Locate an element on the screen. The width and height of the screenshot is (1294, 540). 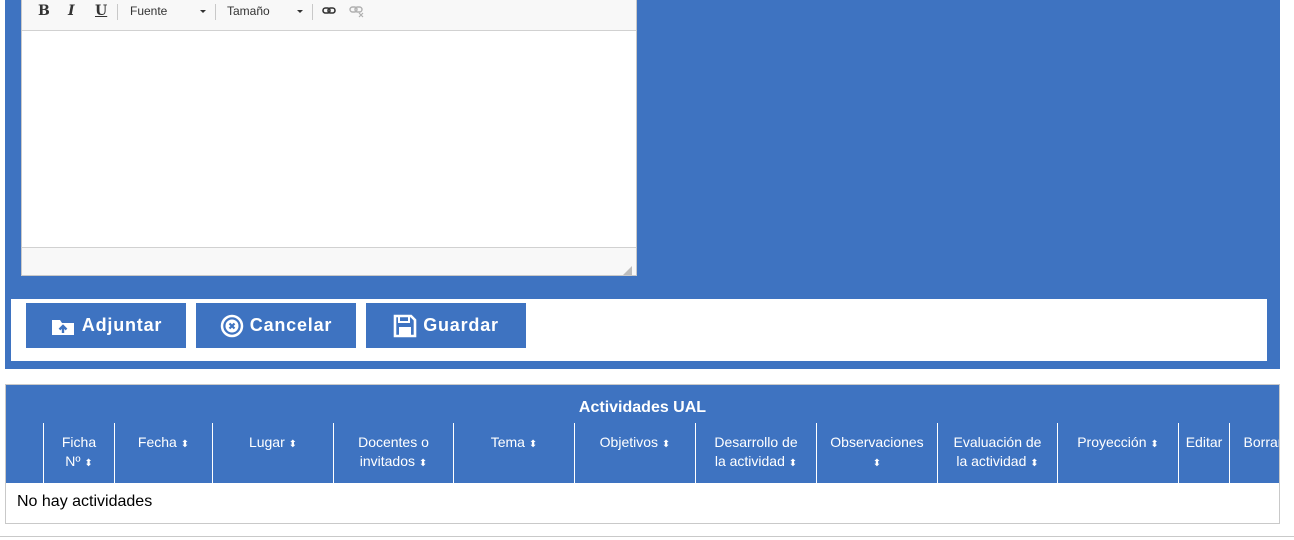
cancel-label: Cancelar is located at coordinates (291, 325).